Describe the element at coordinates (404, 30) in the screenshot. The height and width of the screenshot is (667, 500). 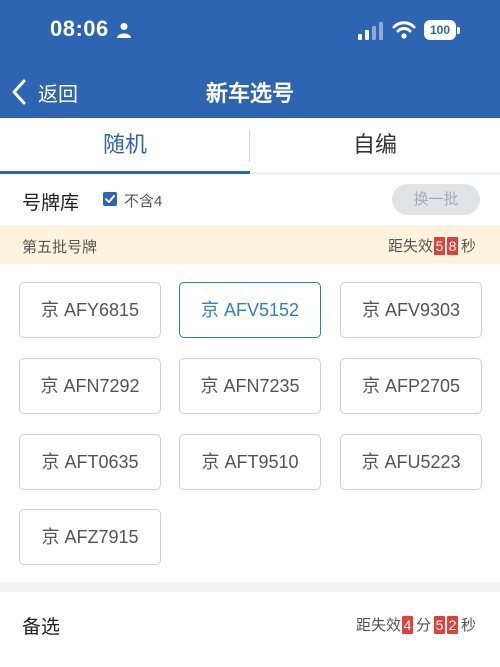
I see `wifi-icon` at that location.